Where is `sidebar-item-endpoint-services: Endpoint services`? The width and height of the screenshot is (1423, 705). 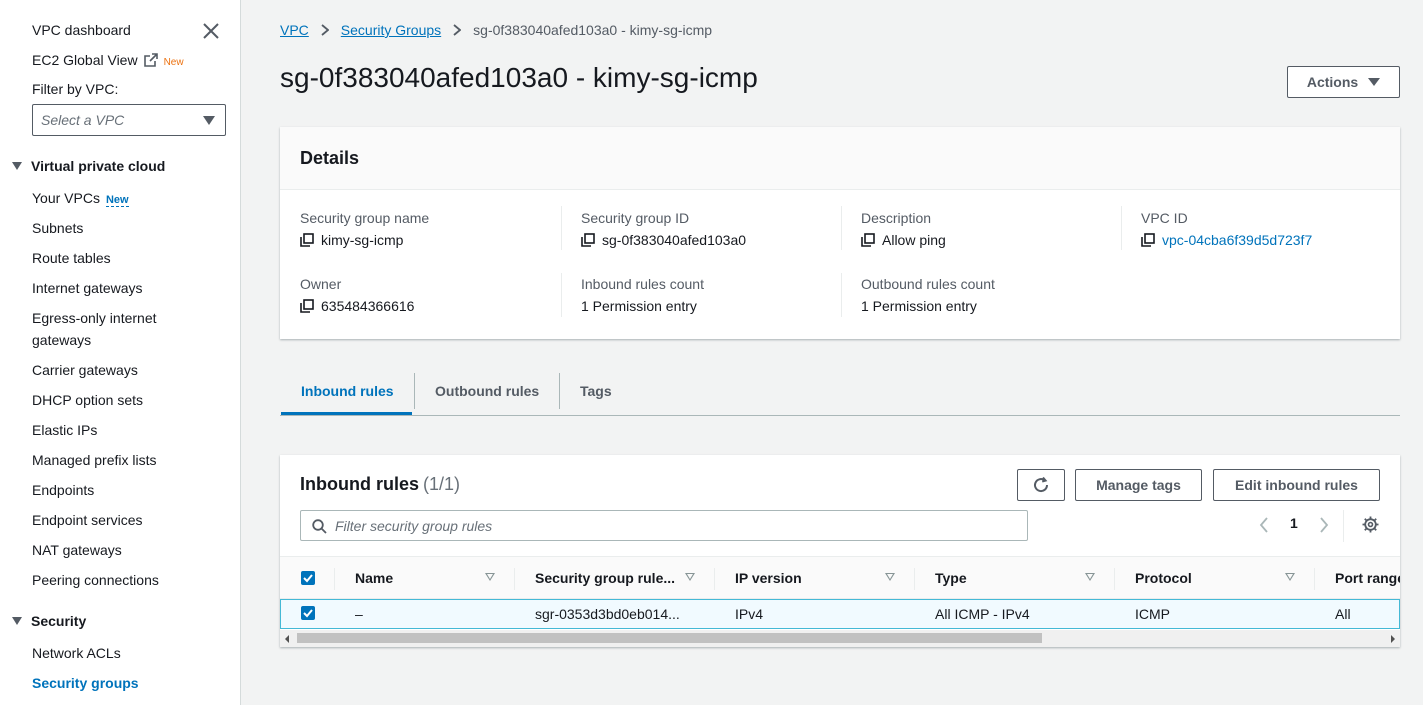 sidebar-item-endpoint-services: Endpoint services is located at coordinates (87, 520).